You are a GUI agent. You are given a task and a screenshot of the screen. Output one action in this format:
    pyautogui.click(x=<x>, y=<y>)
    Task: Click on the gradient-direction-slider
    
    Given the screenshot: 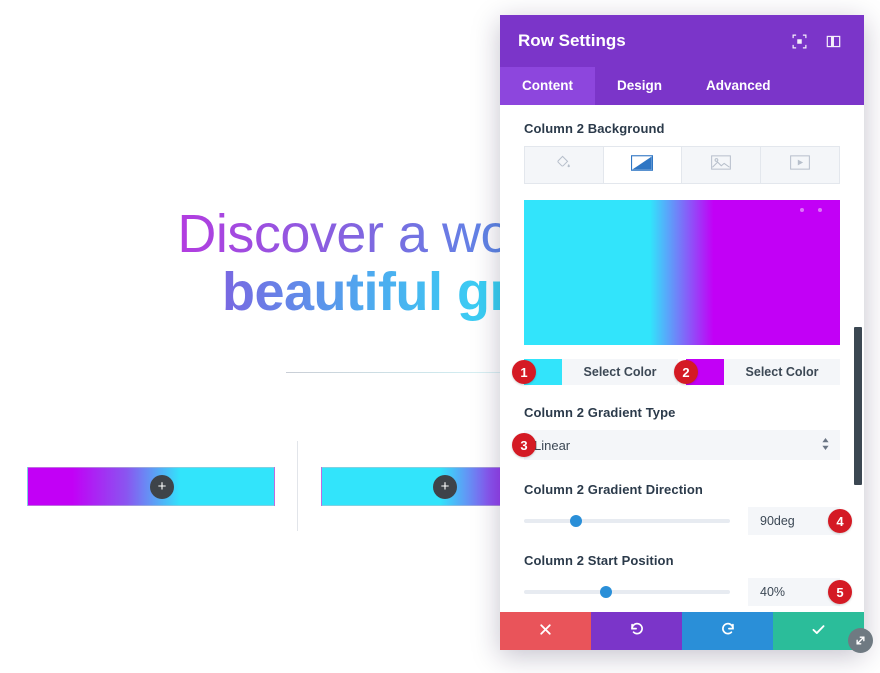 What is the action you would take?
    pyautogui.click(x=627, y=521)
    